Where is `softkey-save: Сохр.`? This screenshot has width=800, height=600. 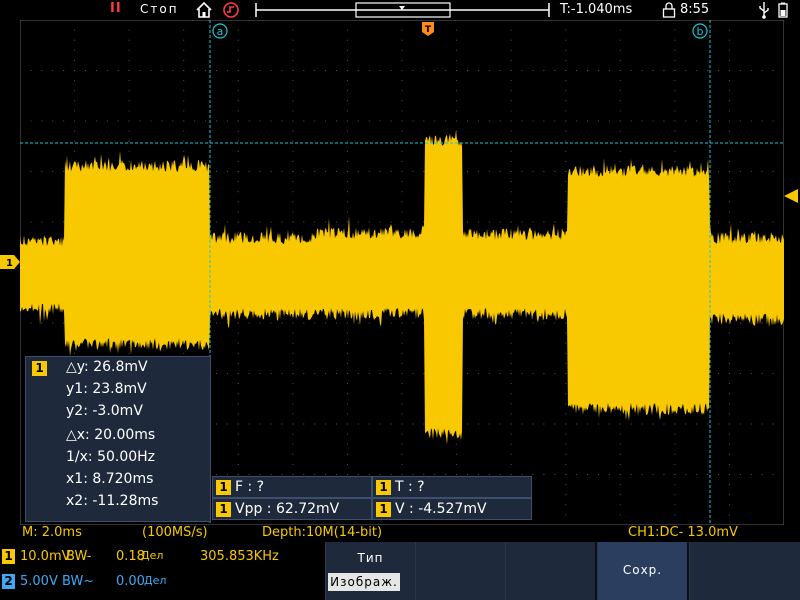 softkey-save: Сохр. is located at coordinates (642, 571).